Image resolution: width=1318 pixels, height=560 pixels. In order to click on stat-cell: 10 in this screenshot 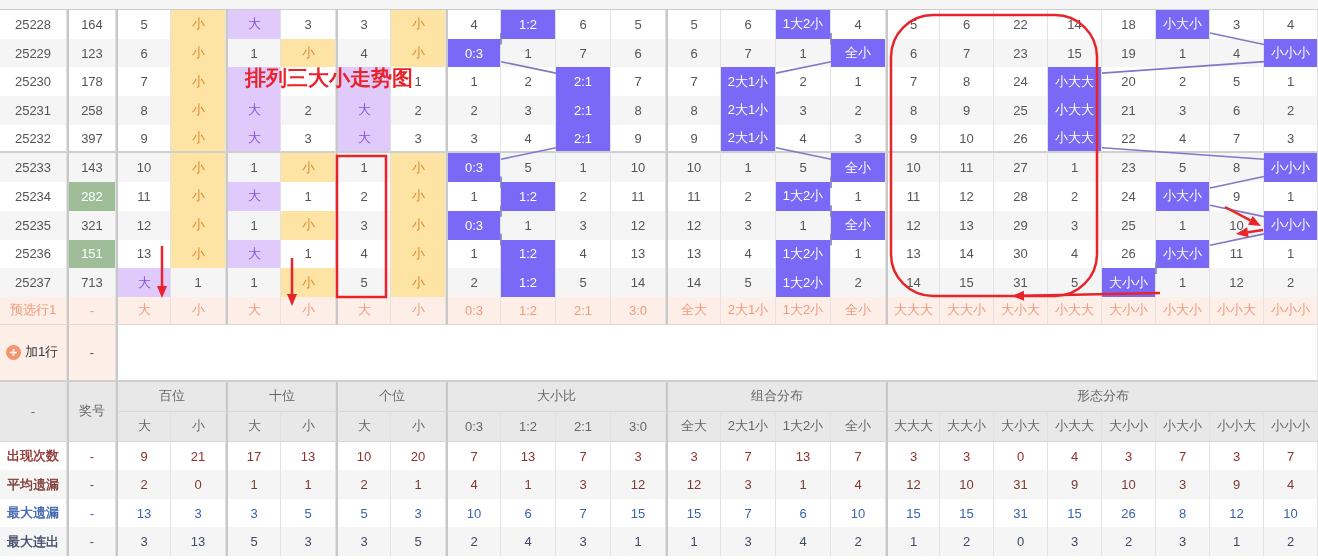, I will do `click(967, 484)`.